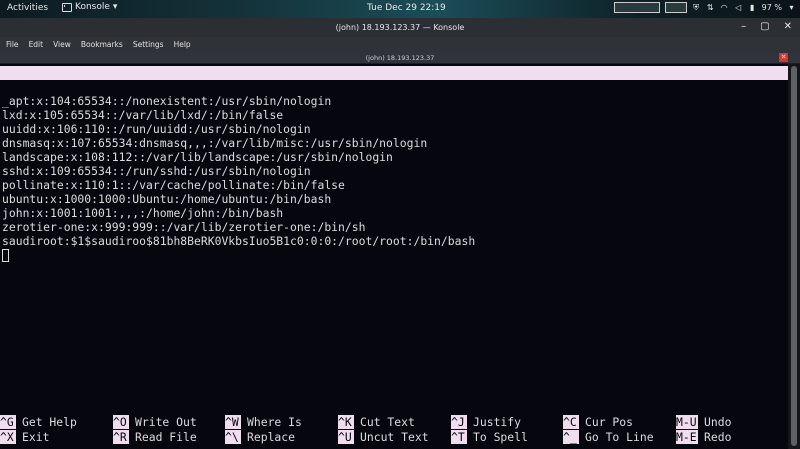 Image resolution: width=800 pixels, height=449 pixels. What do you see at coordinates (233, 437) in the screenshot?
I see `shortcut-key: ^\` at bounding box center [233, 437].